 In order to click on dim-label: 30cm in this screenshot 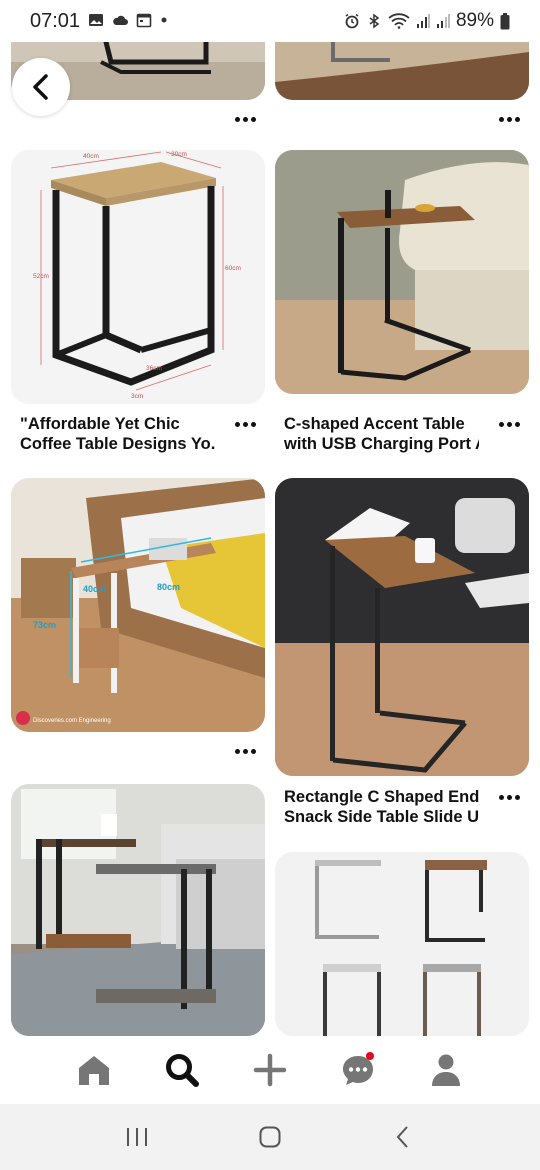, I will do `click(179, 154)`.